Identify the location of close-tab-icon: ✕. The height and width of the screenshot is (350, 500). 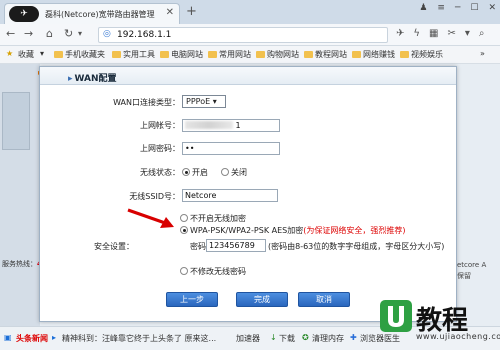
(170, 12).